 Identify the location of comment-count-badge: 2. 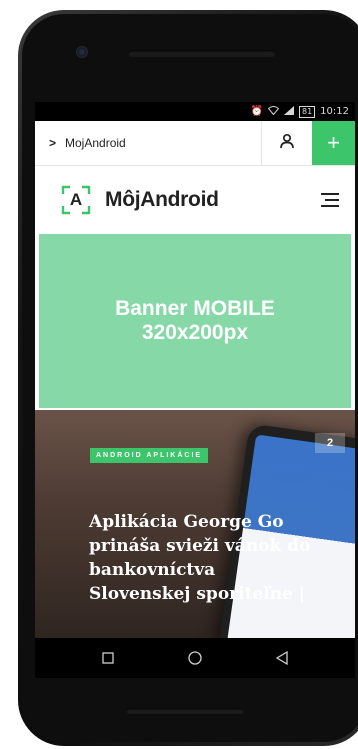
(330, 443).